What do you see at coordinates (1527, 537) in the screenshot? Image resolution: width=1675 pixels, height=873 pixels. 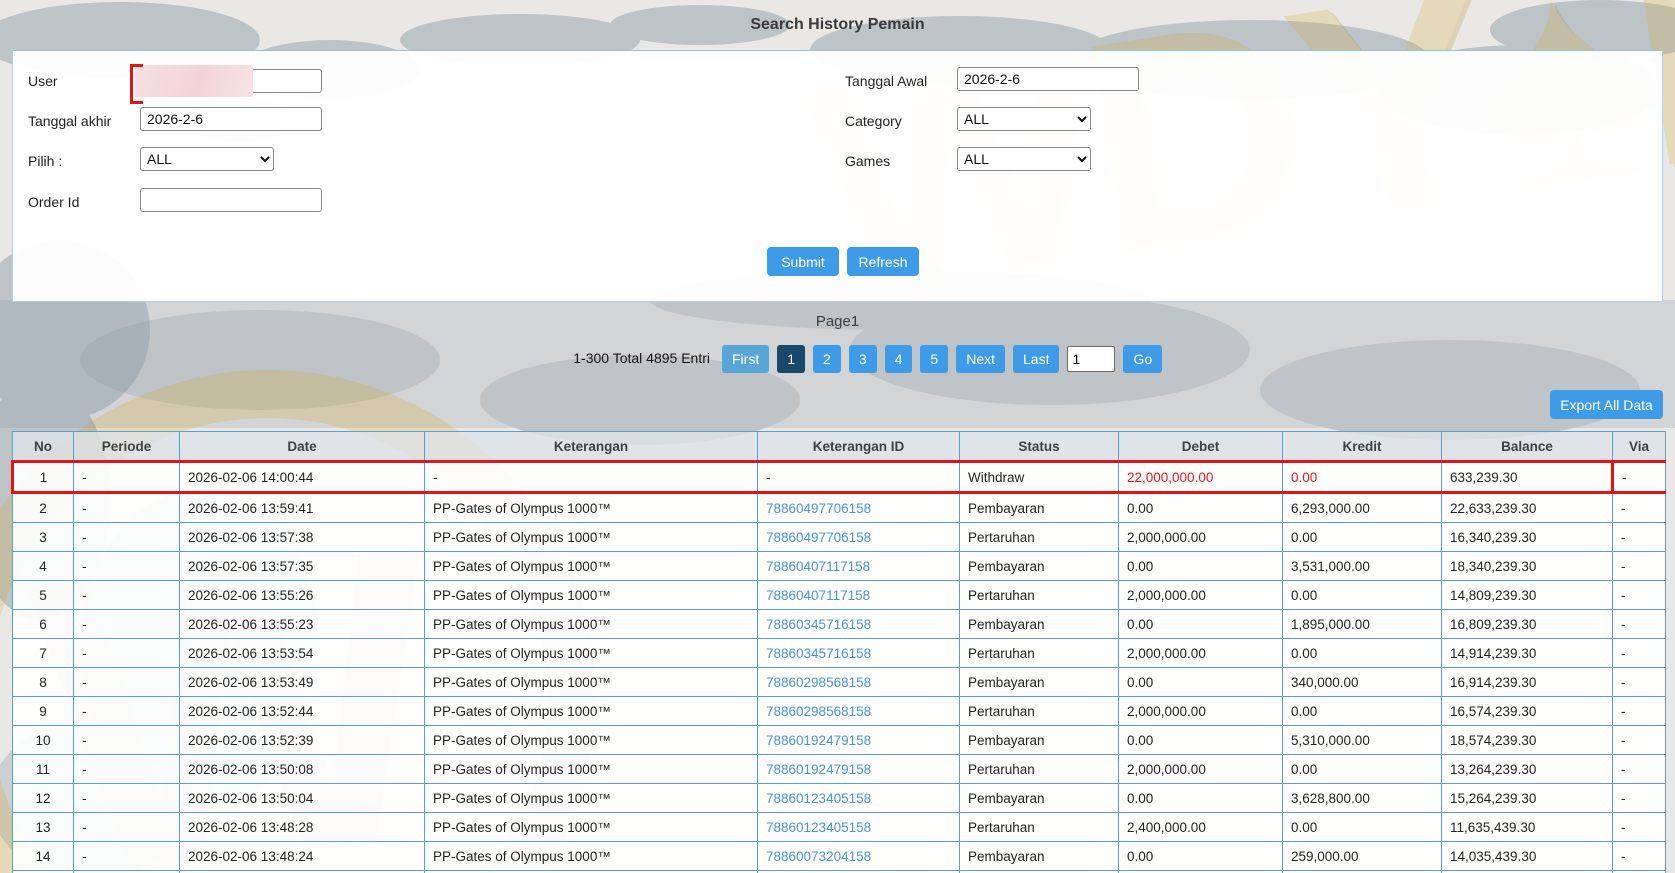 I see `cell-balance: 16,340,239.30` at bounding box center [1527, 537].